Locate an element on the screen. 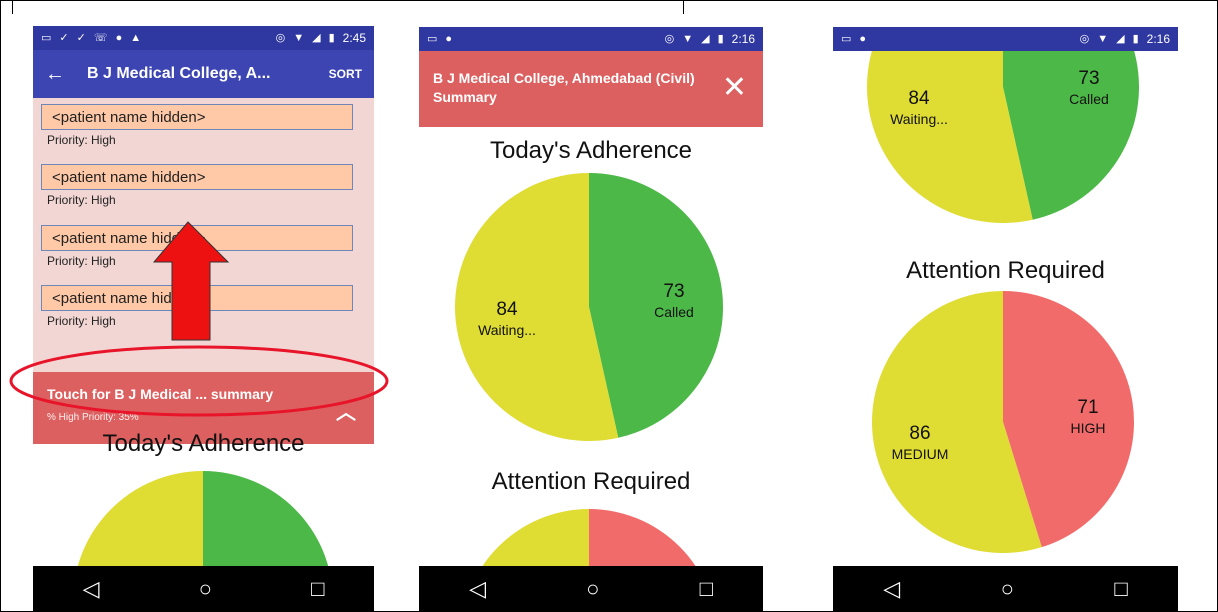 Image resolution: width=1218 pixels, height=612 pixels. status-bar: ▭ ● ◎ ▼ ◢ ▮ 2:16 is located at coordinates (1005, 39).